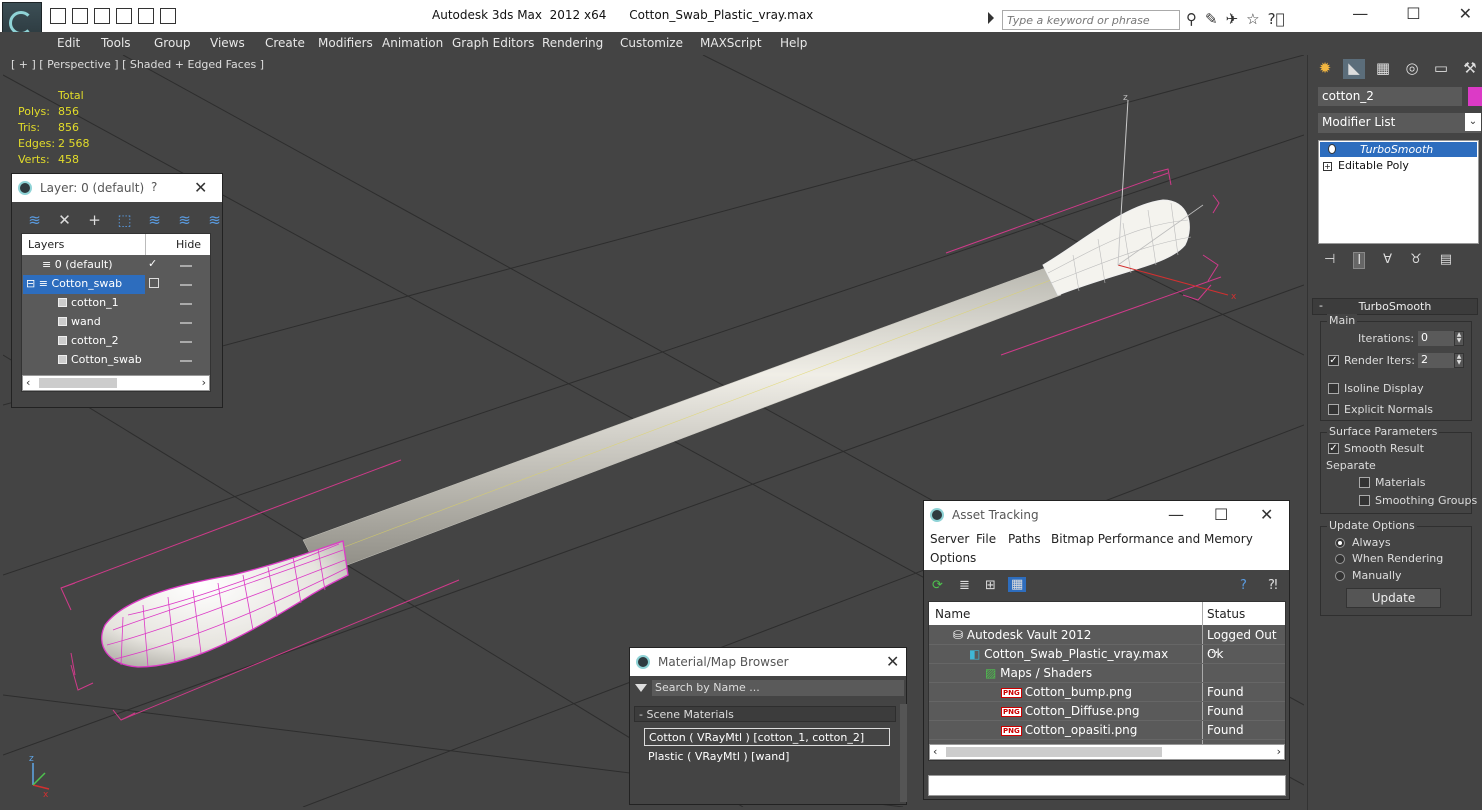 This screenshot has height=810, width=1482. I want to click on menu-file: File, so click(986, 539).